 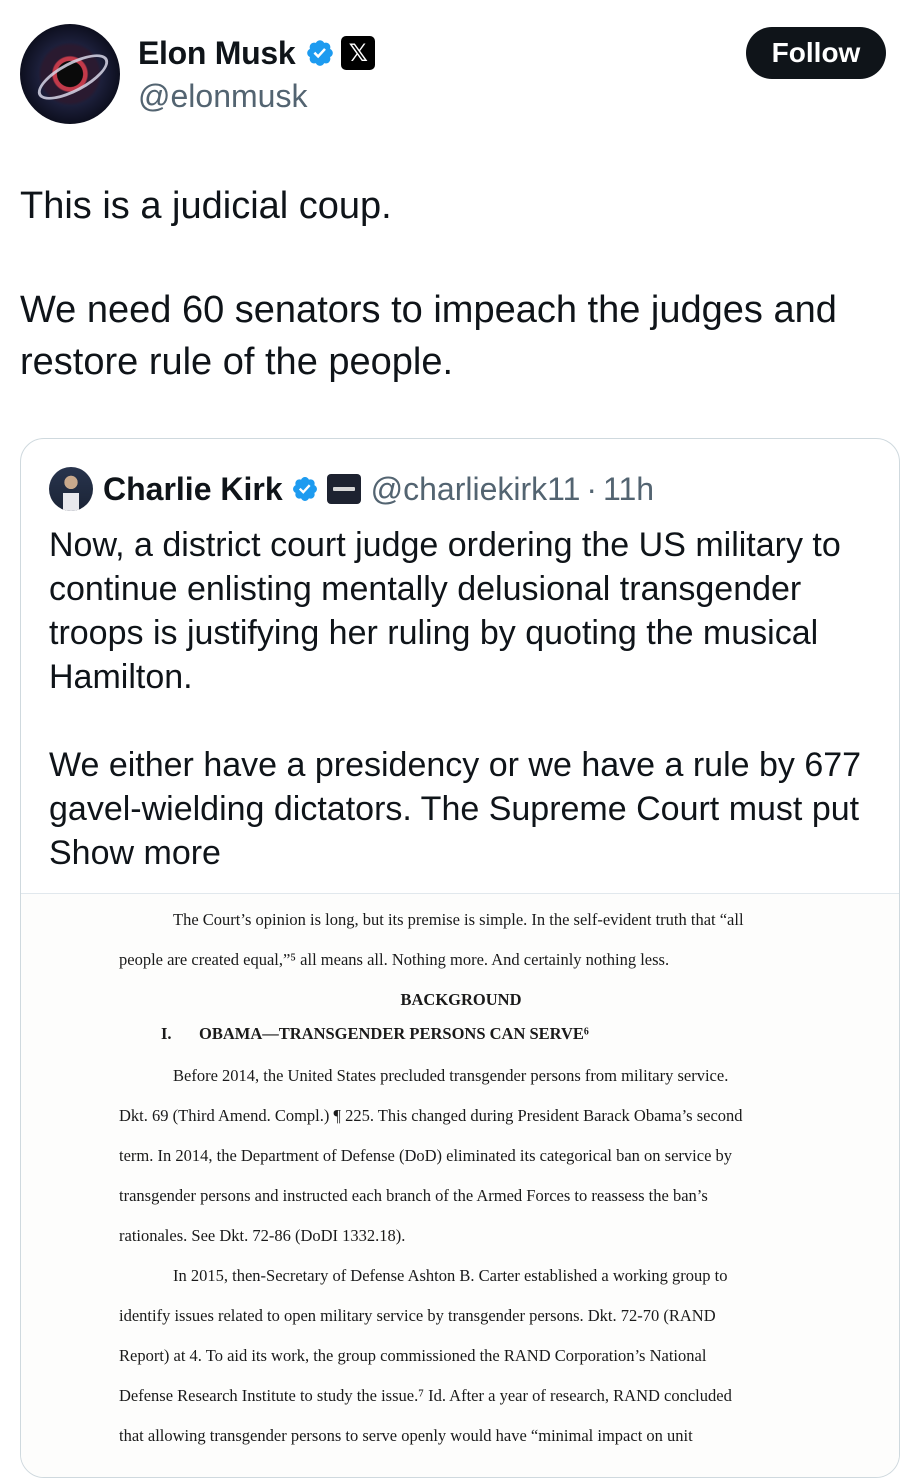 What do you see at coordinates (358, 53) in the screenshot?
I see `x-logo-icon: 𝕏` at bounding box center [358, 53].